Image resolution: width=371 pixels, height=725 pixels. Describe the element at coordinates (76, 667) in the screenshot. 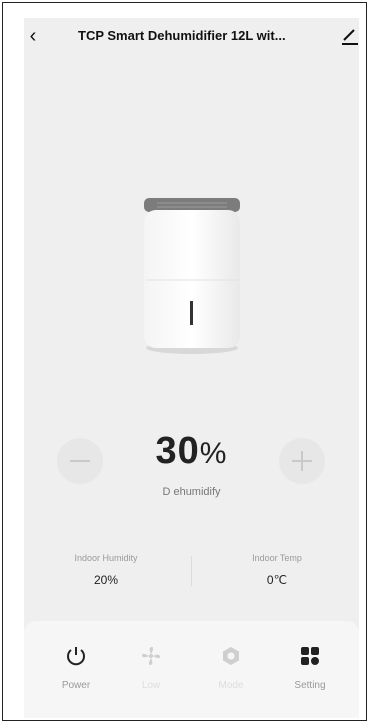

I see `tab-power: Power` at that location.